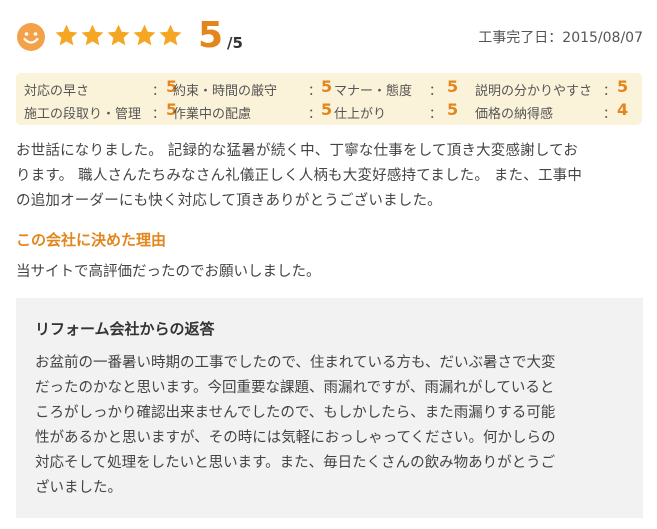 The width and height of the screenshot is (657, 529). I want to click on reply-line: 性があるかと思いますが、その時には気軽におっしゃってください。何かしらの, so click(295, 438).